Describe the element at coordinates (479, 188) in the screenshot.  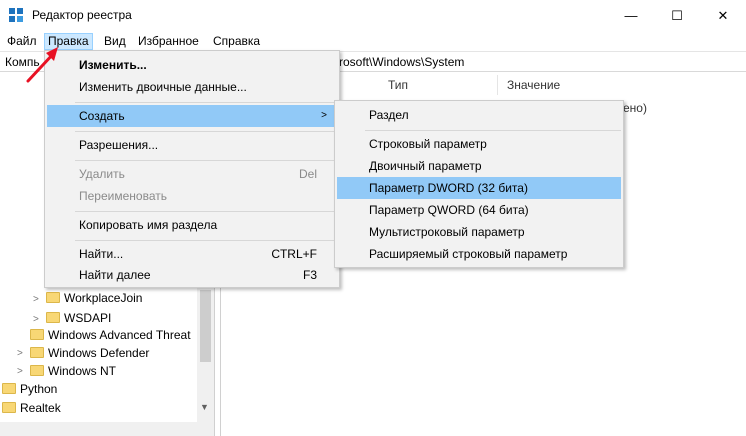
I see `submenu-item-dword: Параметр DWORD (32 бита)` at that location.